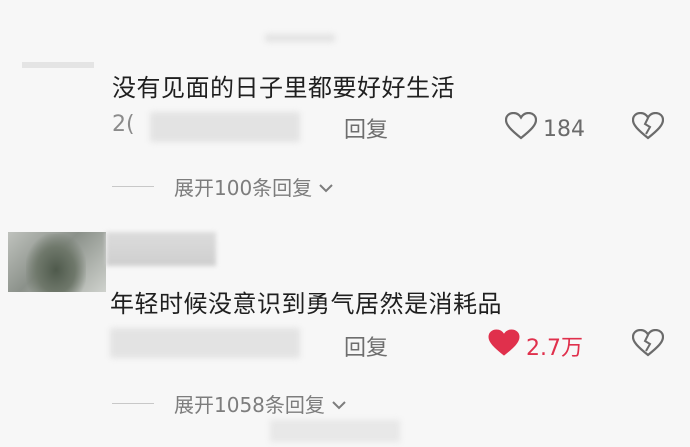 The image size is (690, 447). What do you see at coordinates (554, 348) in the screenshot?
I see `like-count: 2.7万` at bounding box center [554, 348].